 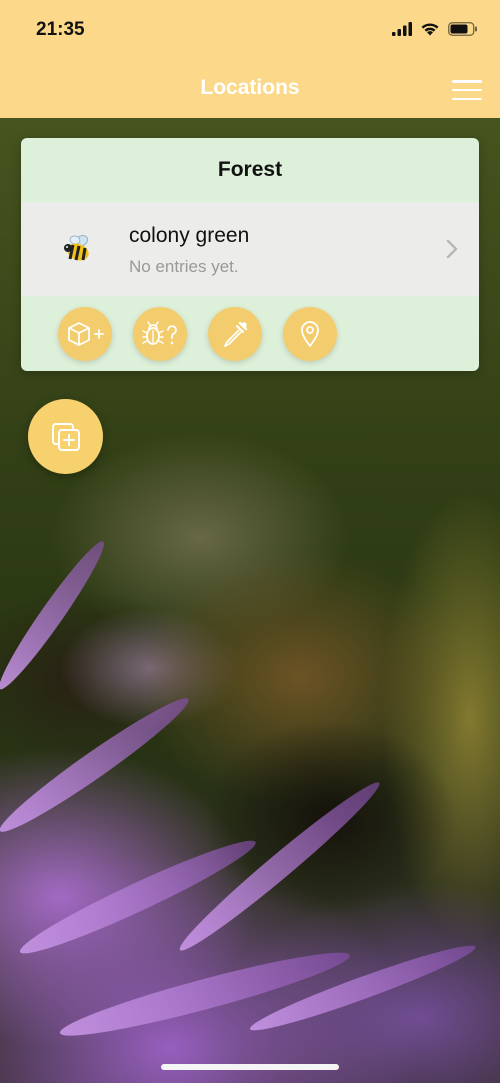 I want to click on home-indicator, so click(x=250, y=1067).